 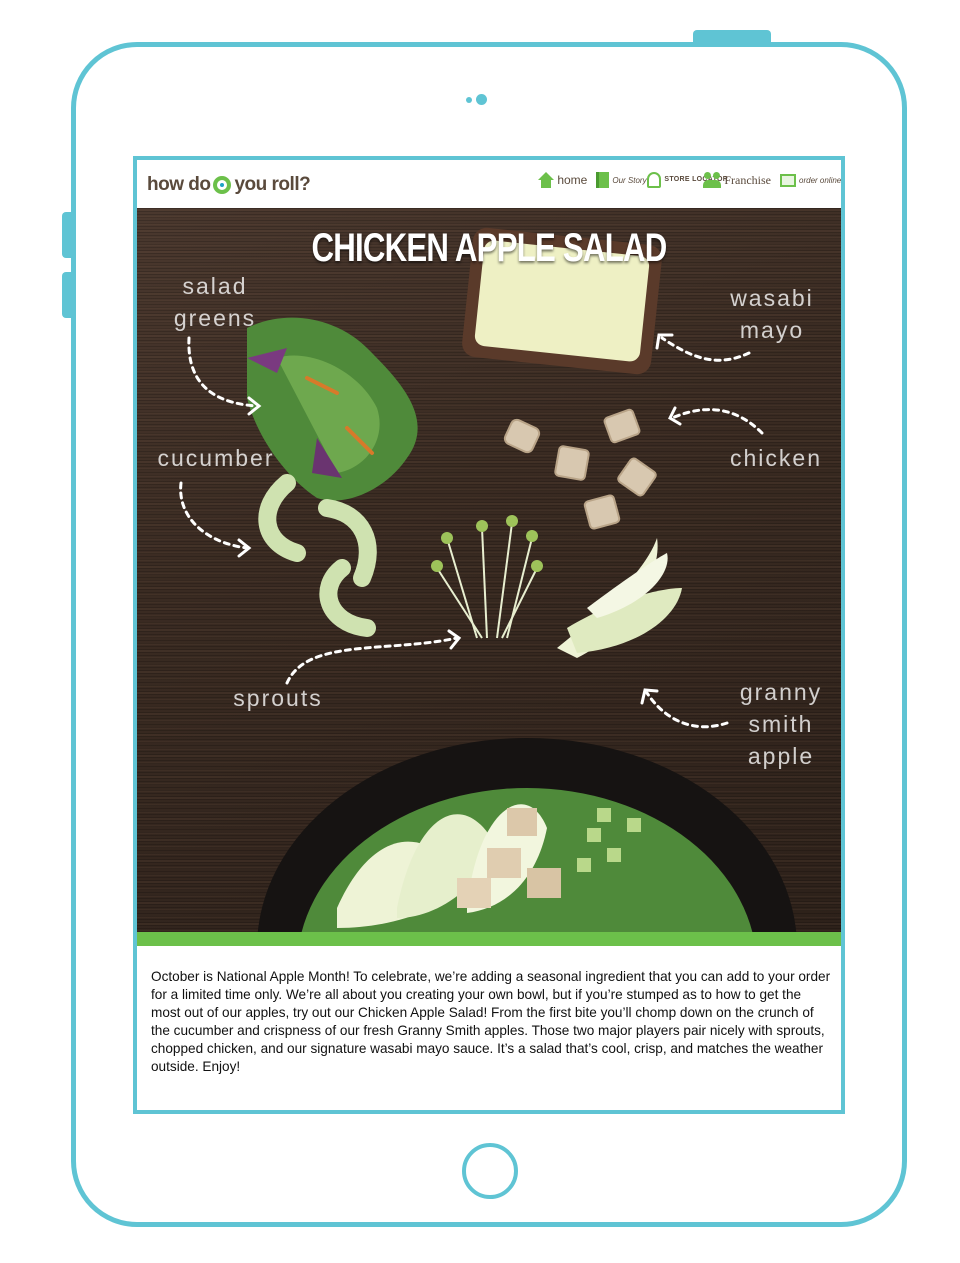 What do you see at coordinates (489, 939) in the screenshot?
I see `green-divider` at bounding box center [489, 939].